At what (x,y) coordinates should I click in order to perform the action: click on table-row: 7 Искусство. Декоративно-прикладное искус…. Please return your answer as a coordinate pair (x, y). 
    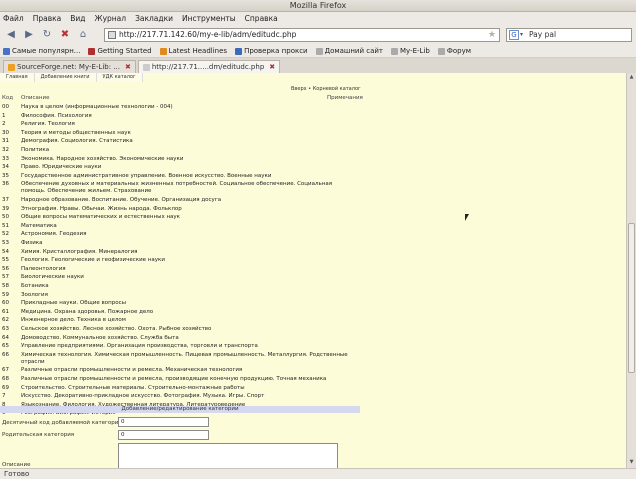
    Looking at the image, I should click on (180, 396).